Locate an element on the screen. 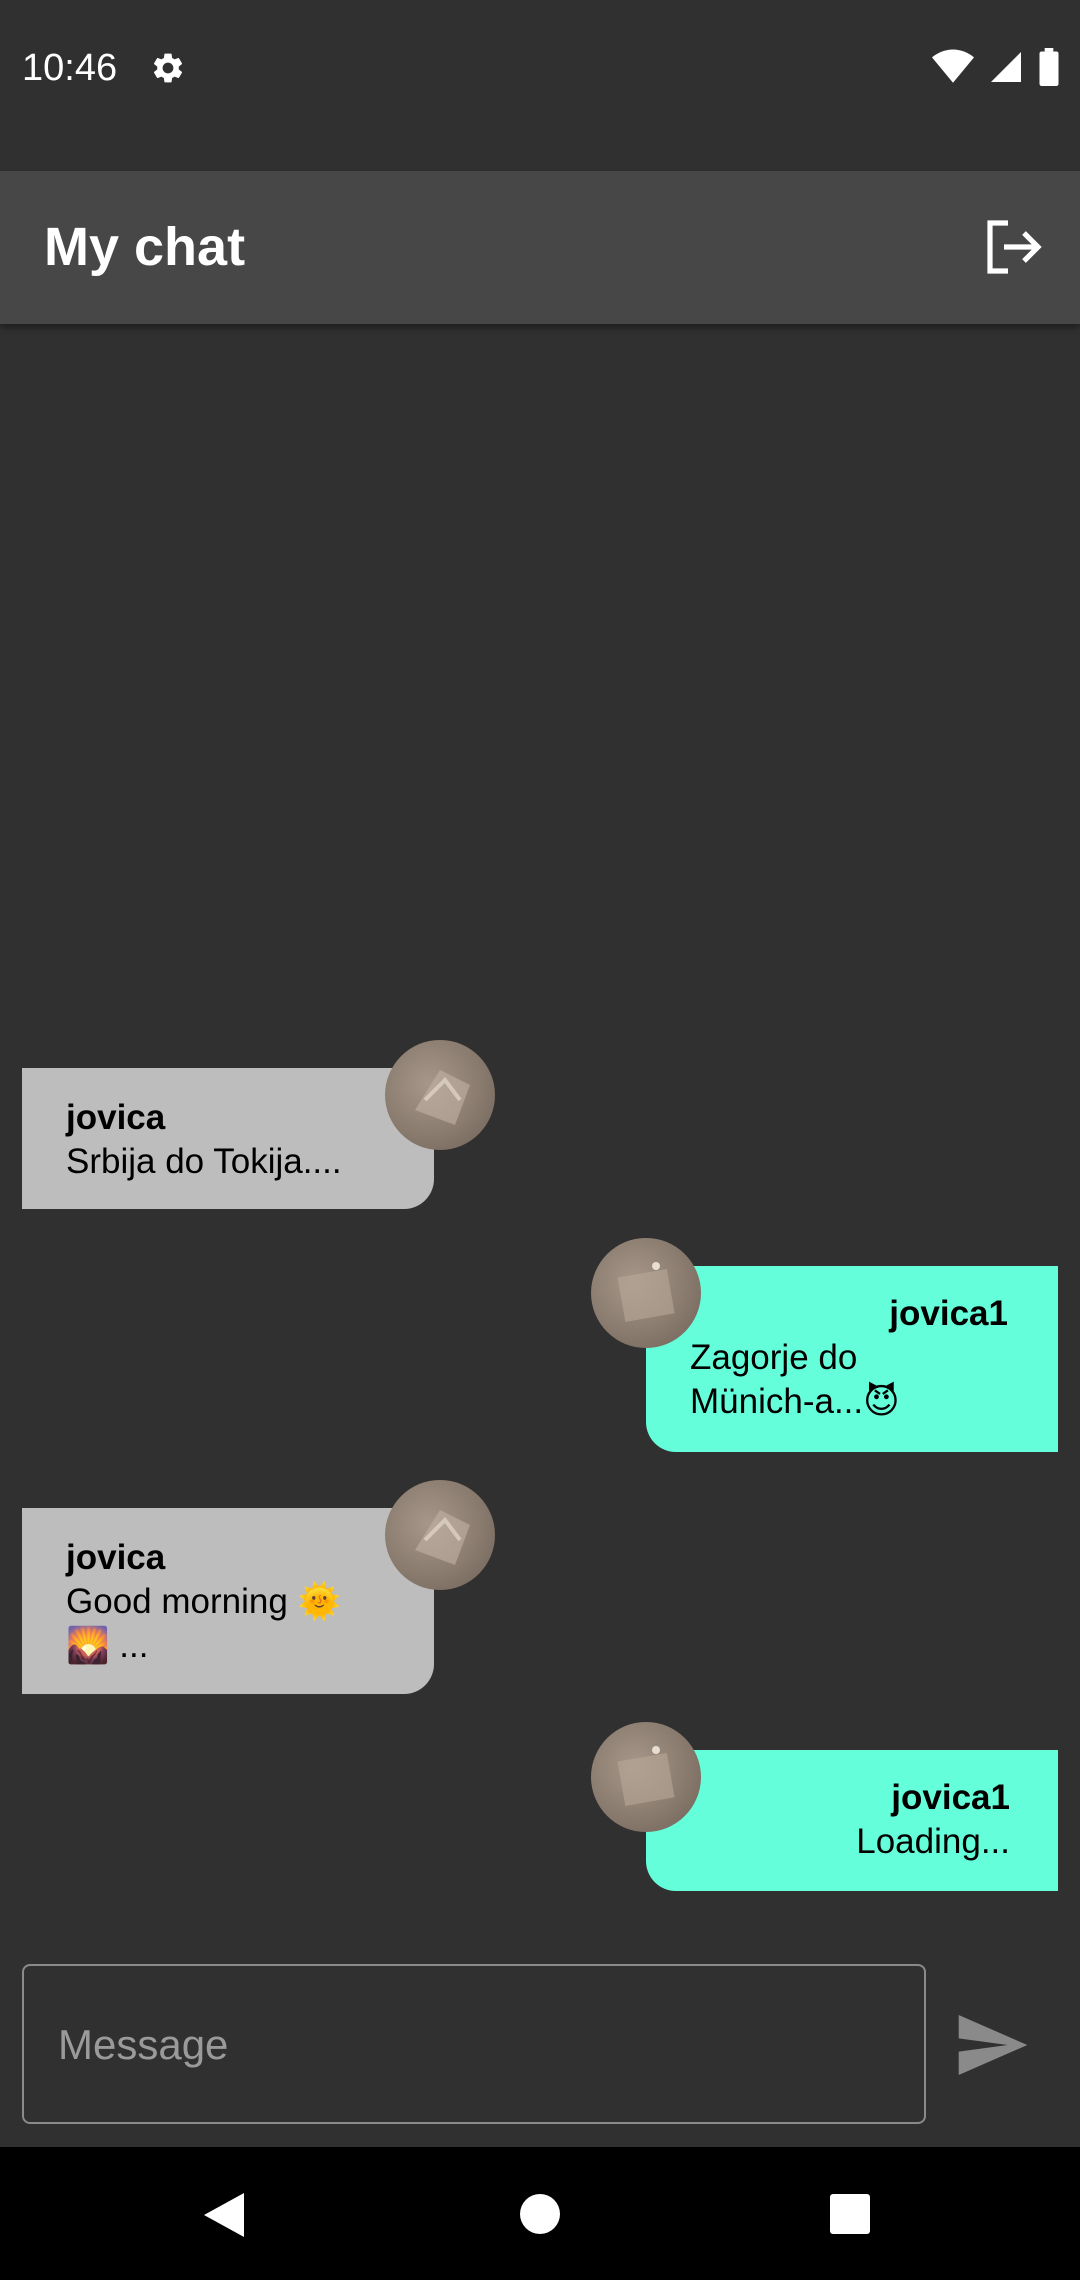 The width and height of the screenshot is (1080, 2280). message-text: Münich-a...😈 is located at coordinates (795, 1401).